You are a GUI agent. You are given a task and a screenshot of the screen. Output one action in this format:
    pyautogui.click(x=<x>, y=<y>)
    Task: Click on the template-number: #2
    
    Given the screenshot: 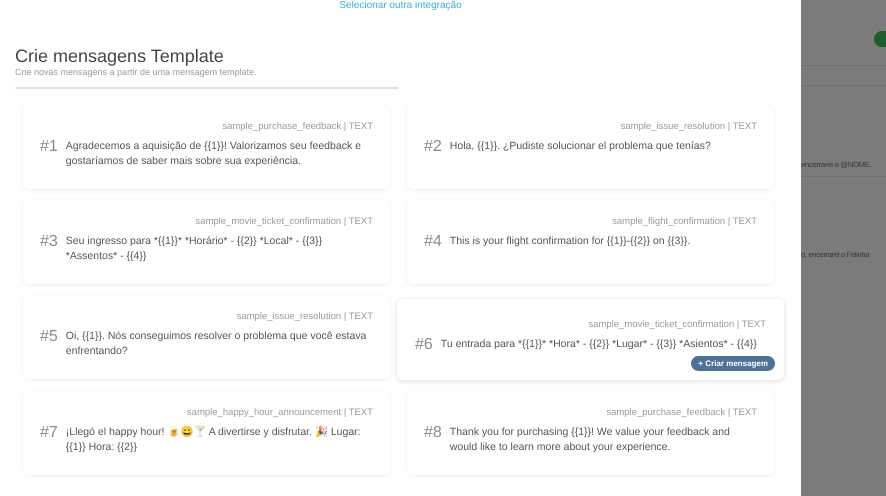 What is the action you would take?
    pyautogui.click(x=433, y=147)
    